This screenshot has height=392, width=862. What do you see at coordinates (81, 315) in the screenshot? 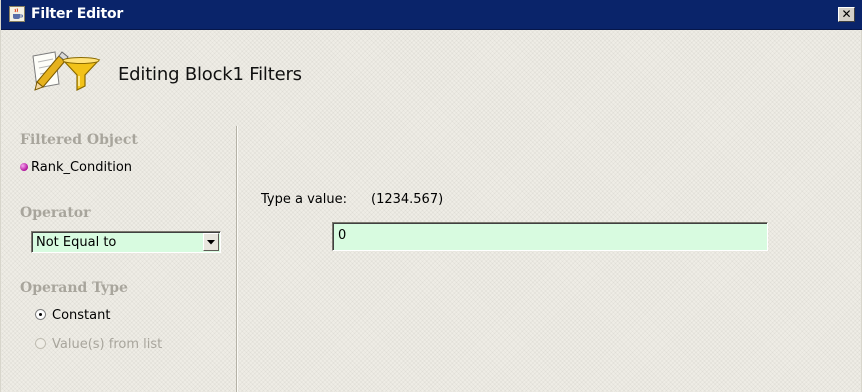
I see `operand-constant-label: Constant` at bounding box center [81, 315].